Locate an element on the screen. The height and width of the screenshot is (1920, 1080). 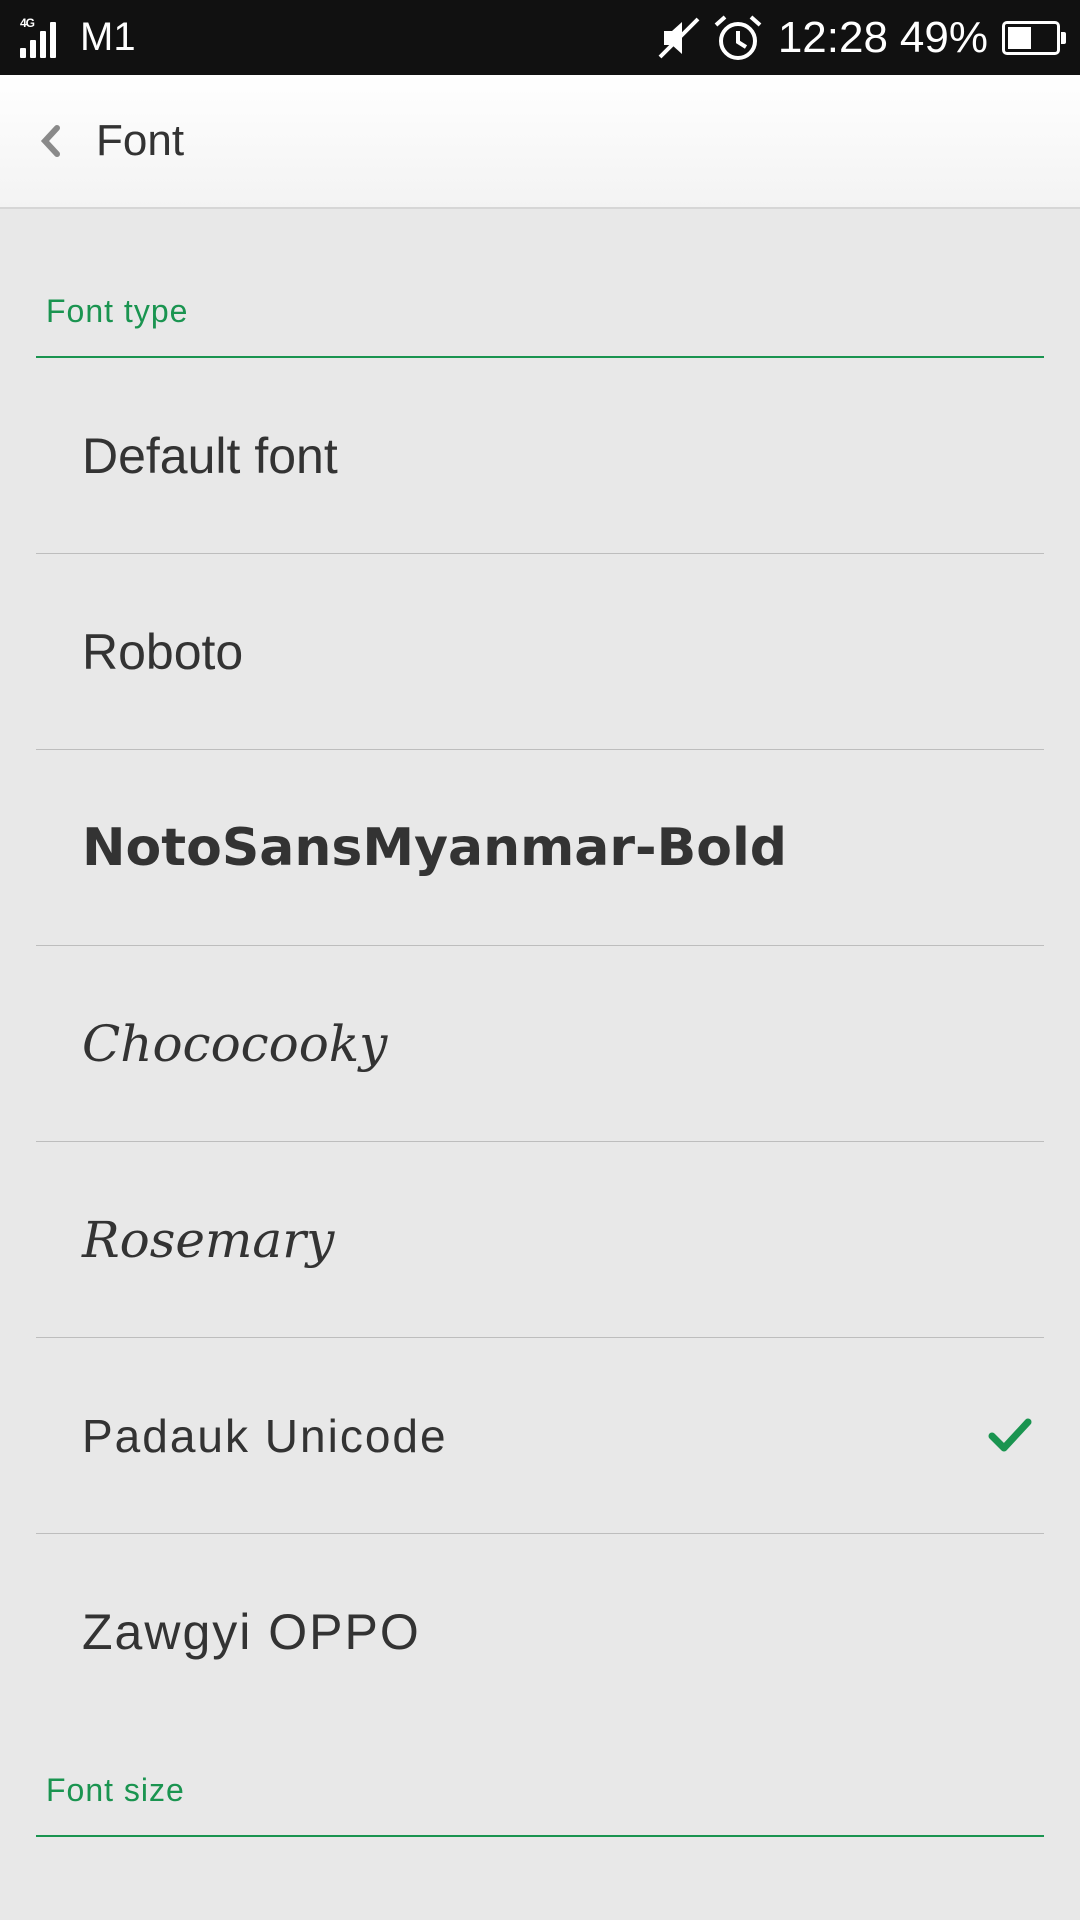
font-option-label: Chococooky is located at coordinates (235, 1043).